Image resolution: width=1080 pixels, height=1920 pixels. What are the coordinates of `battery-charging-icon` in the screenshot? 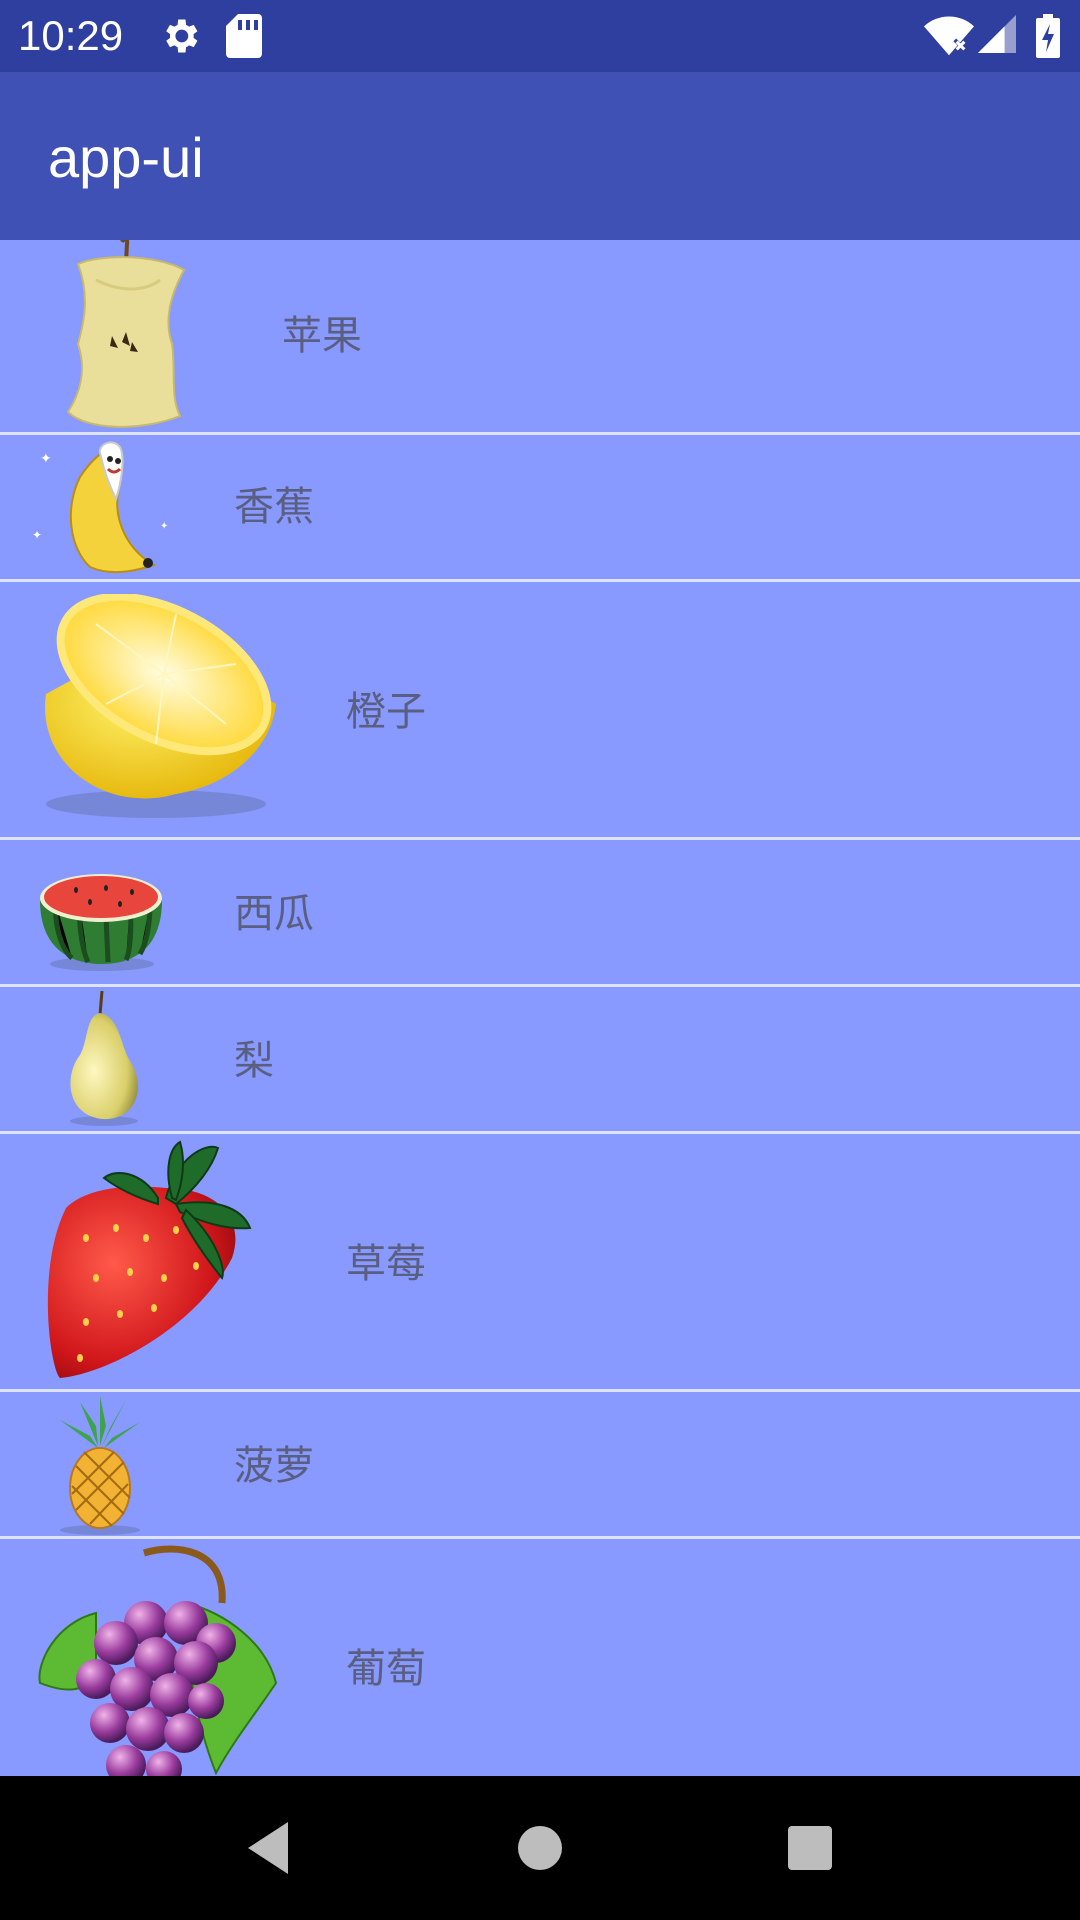 It's located at (1048, 36).